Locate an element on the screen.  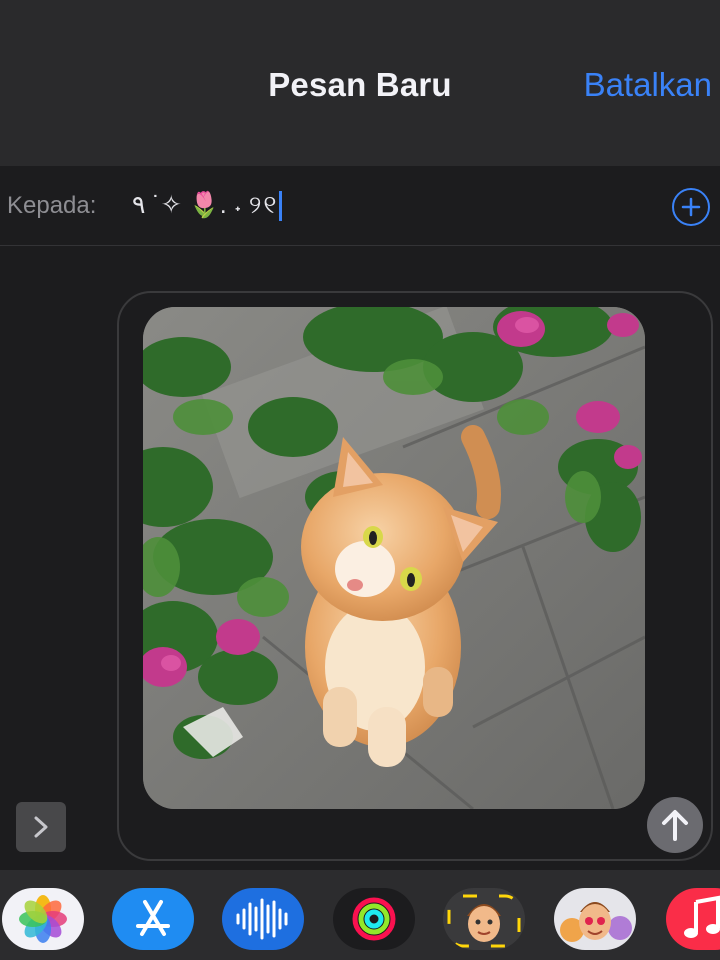
plus-icon is located at coordinates (691, 207).